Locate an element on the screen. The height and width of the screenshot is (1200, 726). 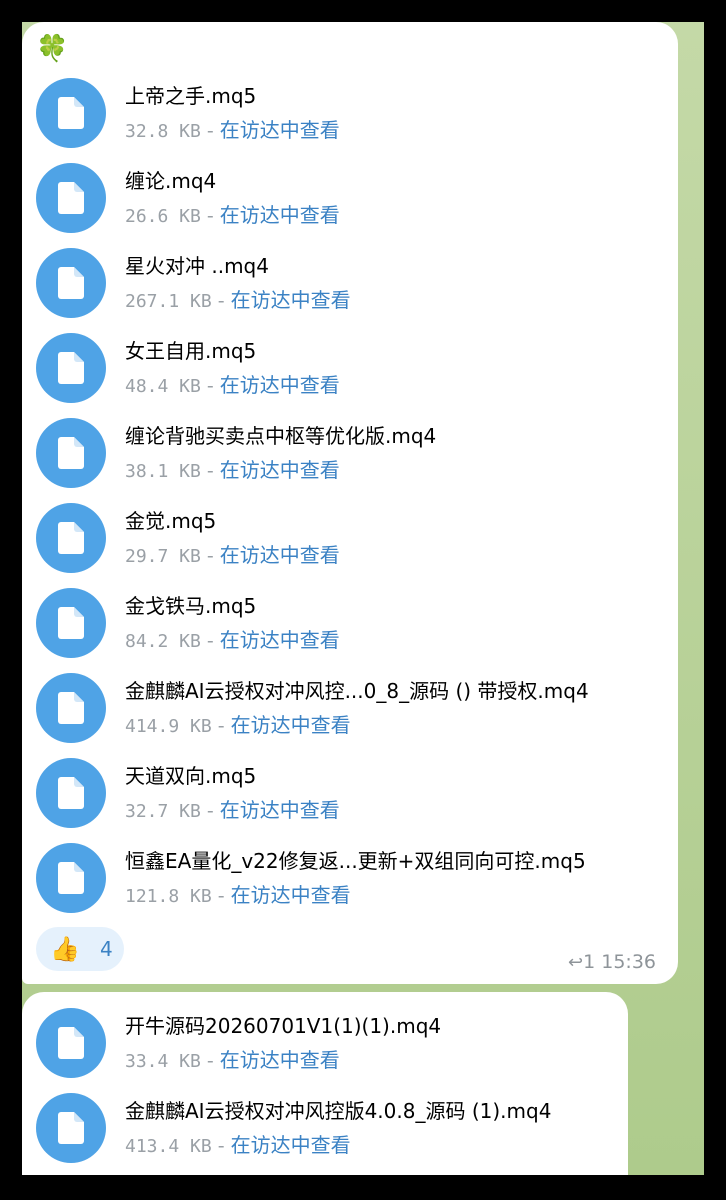
file-meta: 121.8 KB - 在访达中查看 is located at coordinates (238, 896).